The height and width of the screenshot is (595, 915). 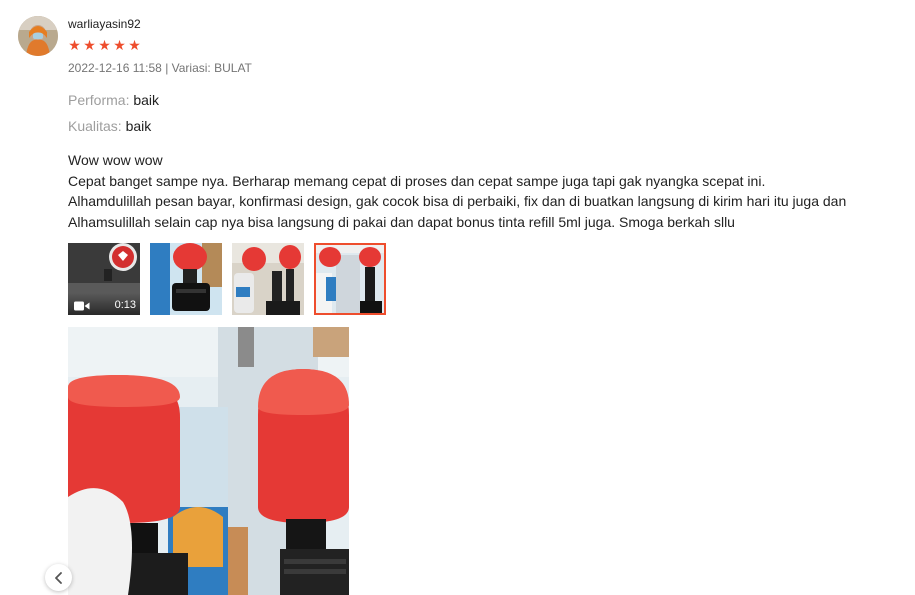 I want to click on video-duration: 0:13, so click(x=125, y=305).